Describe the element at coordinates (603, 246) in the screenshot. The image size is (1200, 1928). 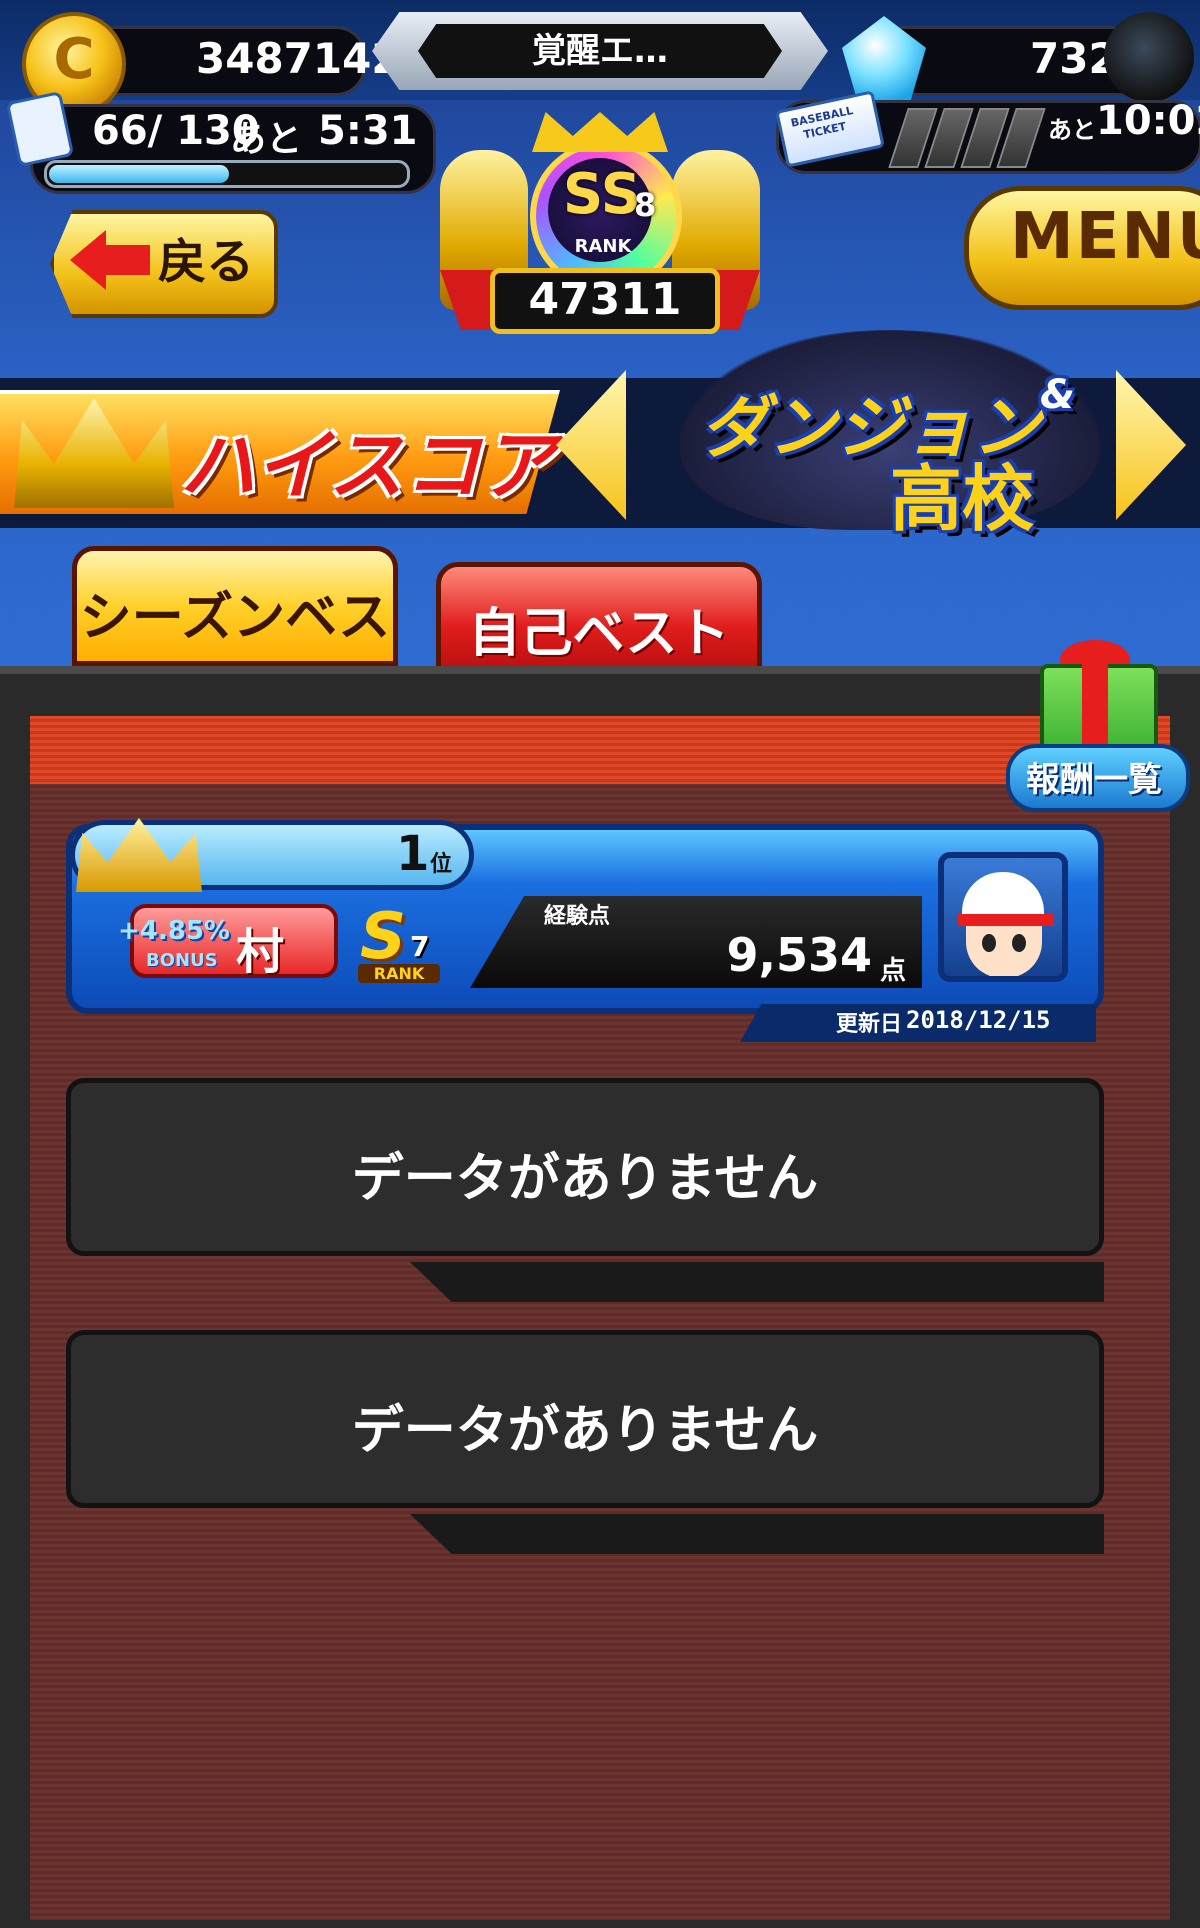
I see `rank-word: RANK` at that location.